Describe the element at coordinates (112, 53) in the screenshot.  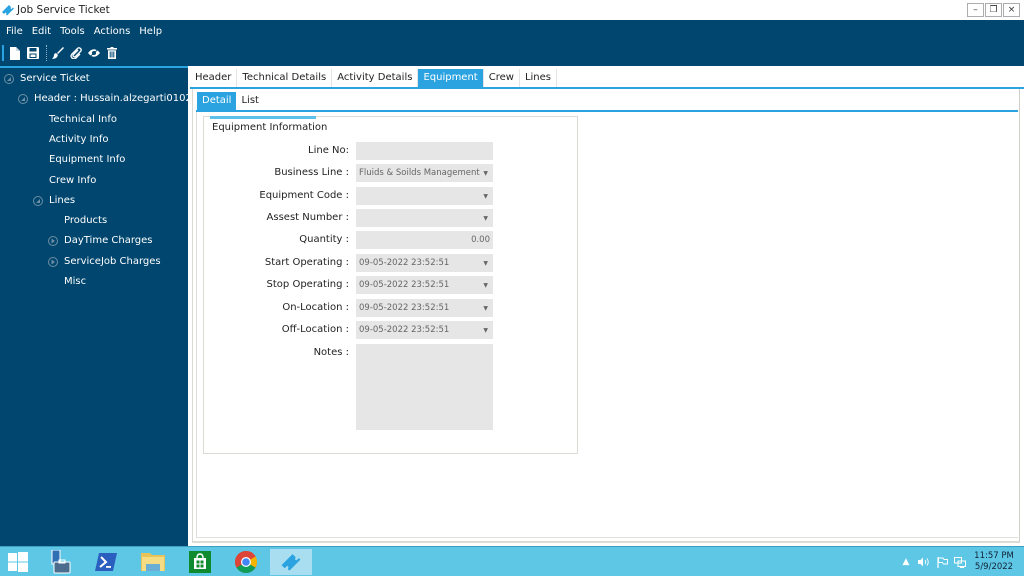
I see `trash-icon` at that location.